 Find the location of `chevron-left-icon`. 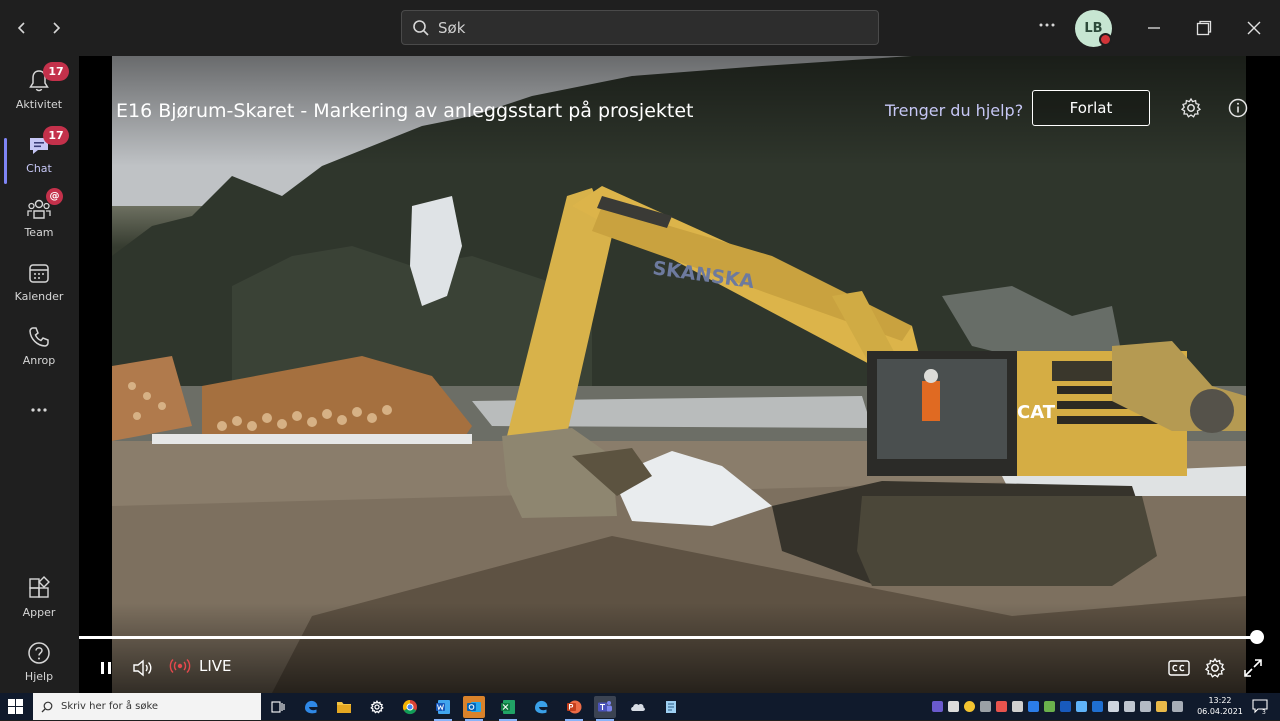

chevron-left-icon is located at coordinates (21, 28).